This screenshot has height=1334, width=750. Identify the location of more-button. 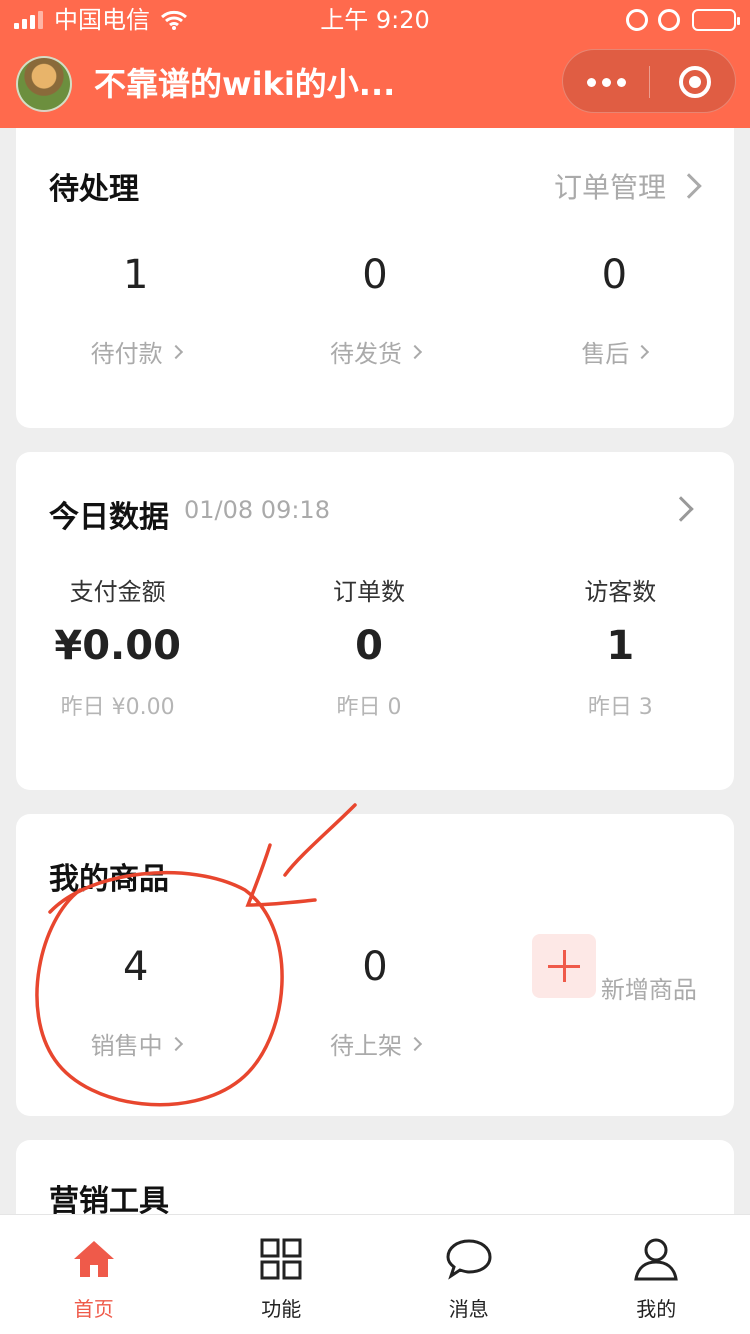
(606, 82).